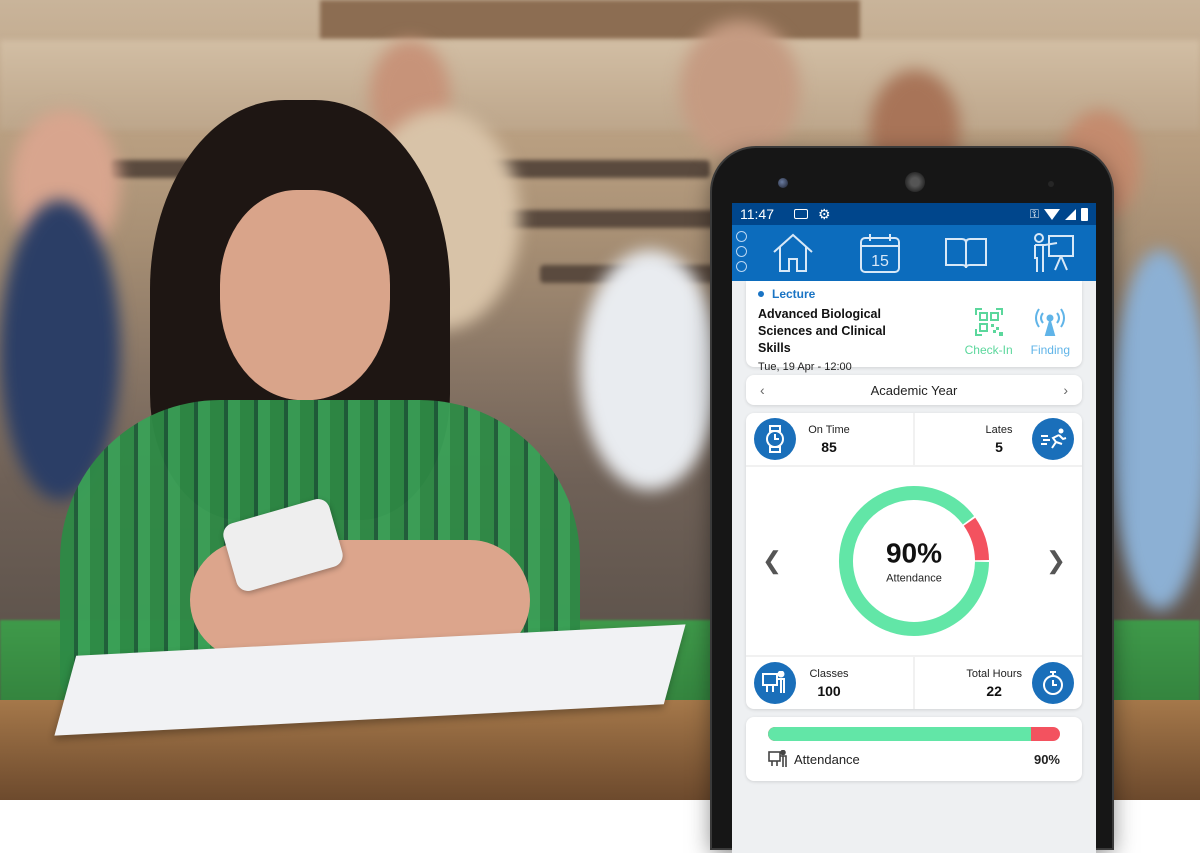 The width and height of the screenshot is (1200, 853). Describe the element at coordinates (988, 350) in the screenshot. I see `check-in-label: Check-In` at that location.